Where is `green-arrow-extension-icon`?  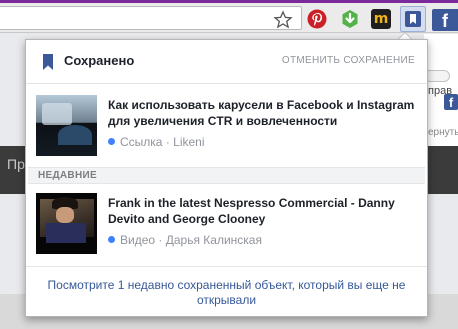
green-arrow-extension-icon is located at coordinates (350, 19).